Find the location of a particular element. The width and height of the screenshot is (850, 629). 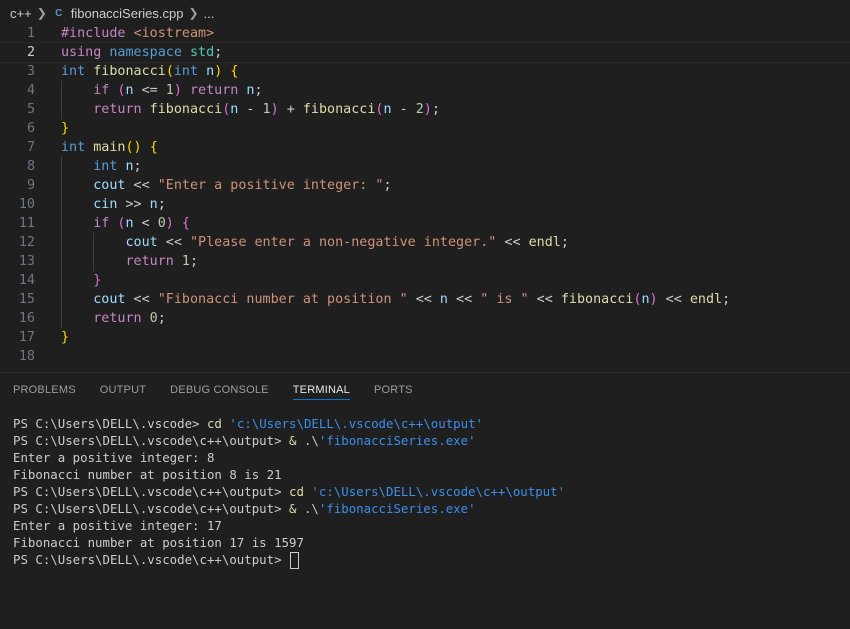

code-text: return 1; is located at coordinates (161, 261).